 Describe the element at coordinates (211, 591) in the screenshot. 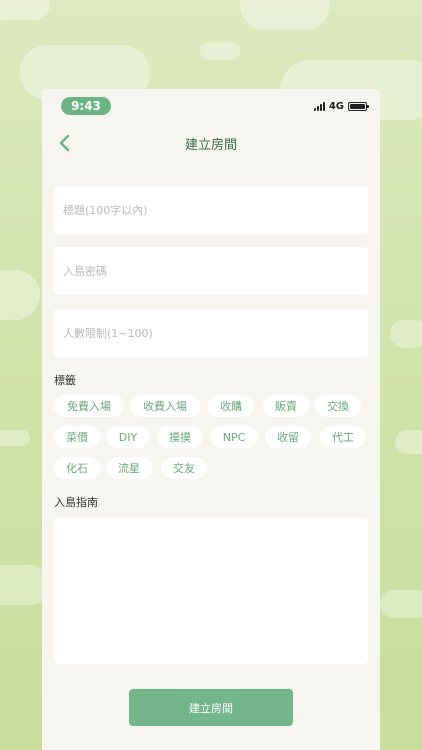

I see `guide-textarea` at that location.